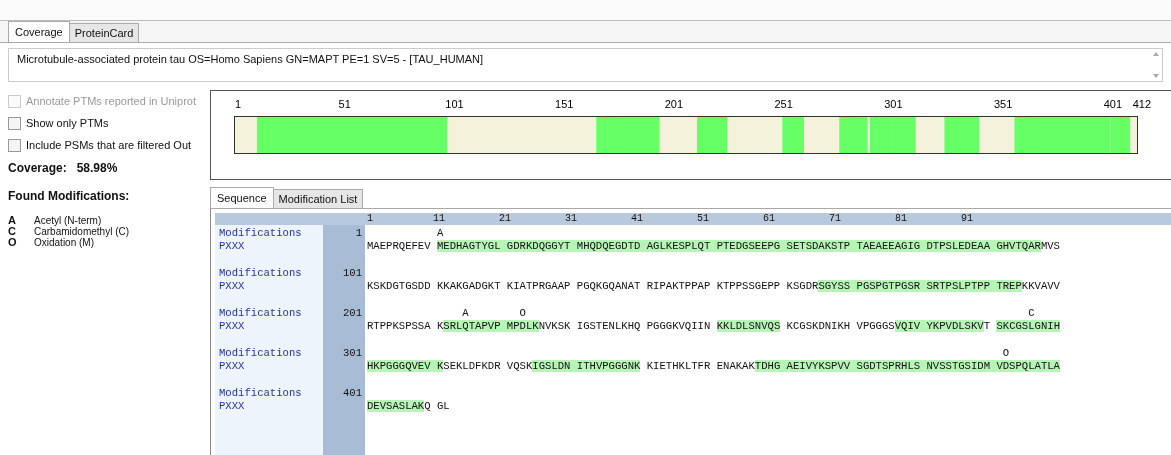 This screenshot has width=1171, height=455. What do you see at coordinates (82, 231) in the screenshot?
I see `modification-name: Carbamidomethyl (C)` at bounding box center [82, 231].